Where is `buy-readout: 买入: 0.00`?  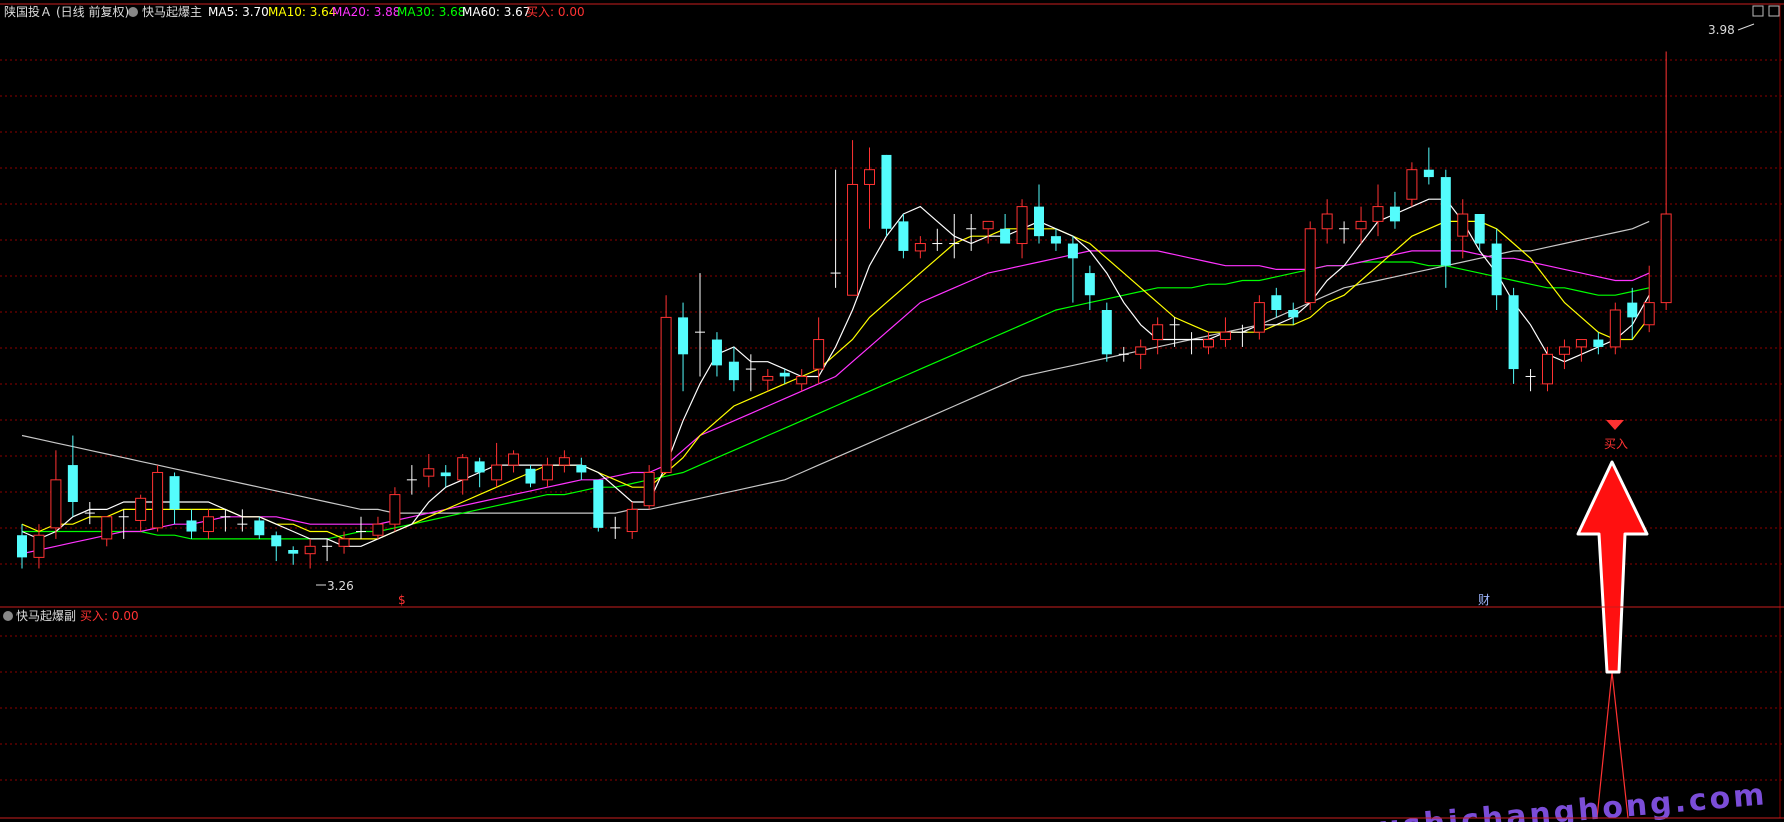
buy-readout: 买入: 0.00 is located at coordinates (555, 12).